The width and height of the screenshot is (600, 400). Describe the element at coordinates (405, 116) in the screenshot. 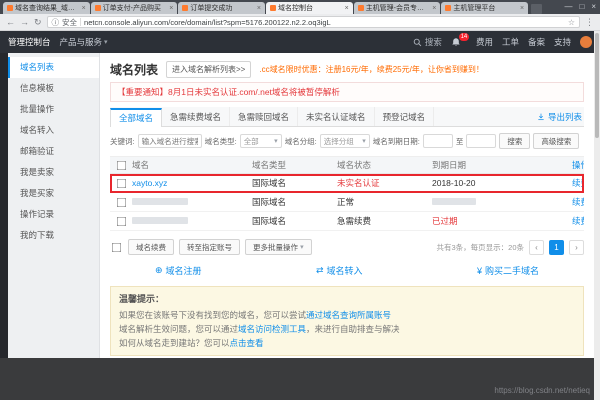

I see `tab-preregistered: 预登记域名` at that location.